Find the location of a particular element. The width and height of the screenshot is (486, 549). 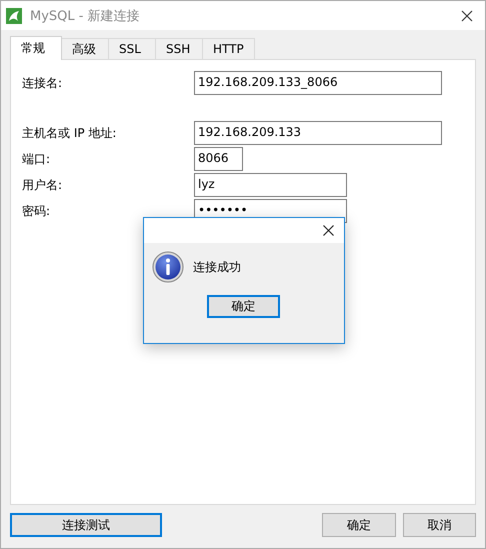

dialog-button: 连接测试 is located at coordinates (86, 525).